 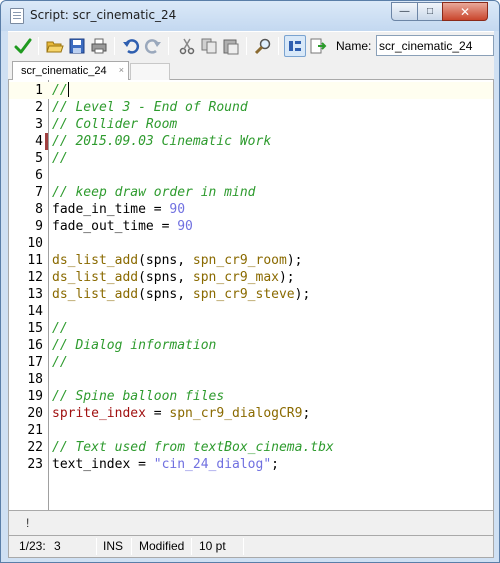 What do you see at coordinates (68, 89) in the screenshot?
I see `text-caret` at bounding box center [68, 89].